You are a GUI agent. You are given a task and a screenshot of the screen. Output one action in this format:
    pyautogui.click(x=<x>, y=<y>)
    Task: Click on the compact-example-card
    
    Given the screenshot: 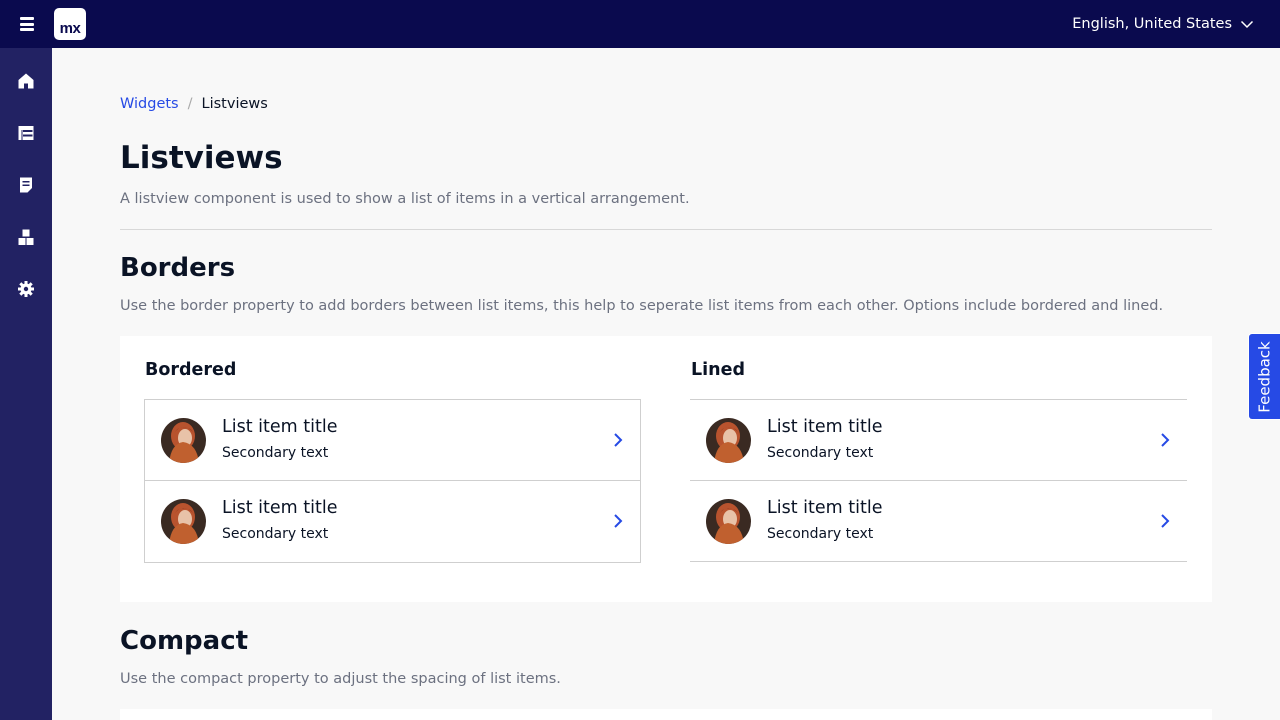 What is the action you would take?
    pyautogui.click(x=666, y=714)
    